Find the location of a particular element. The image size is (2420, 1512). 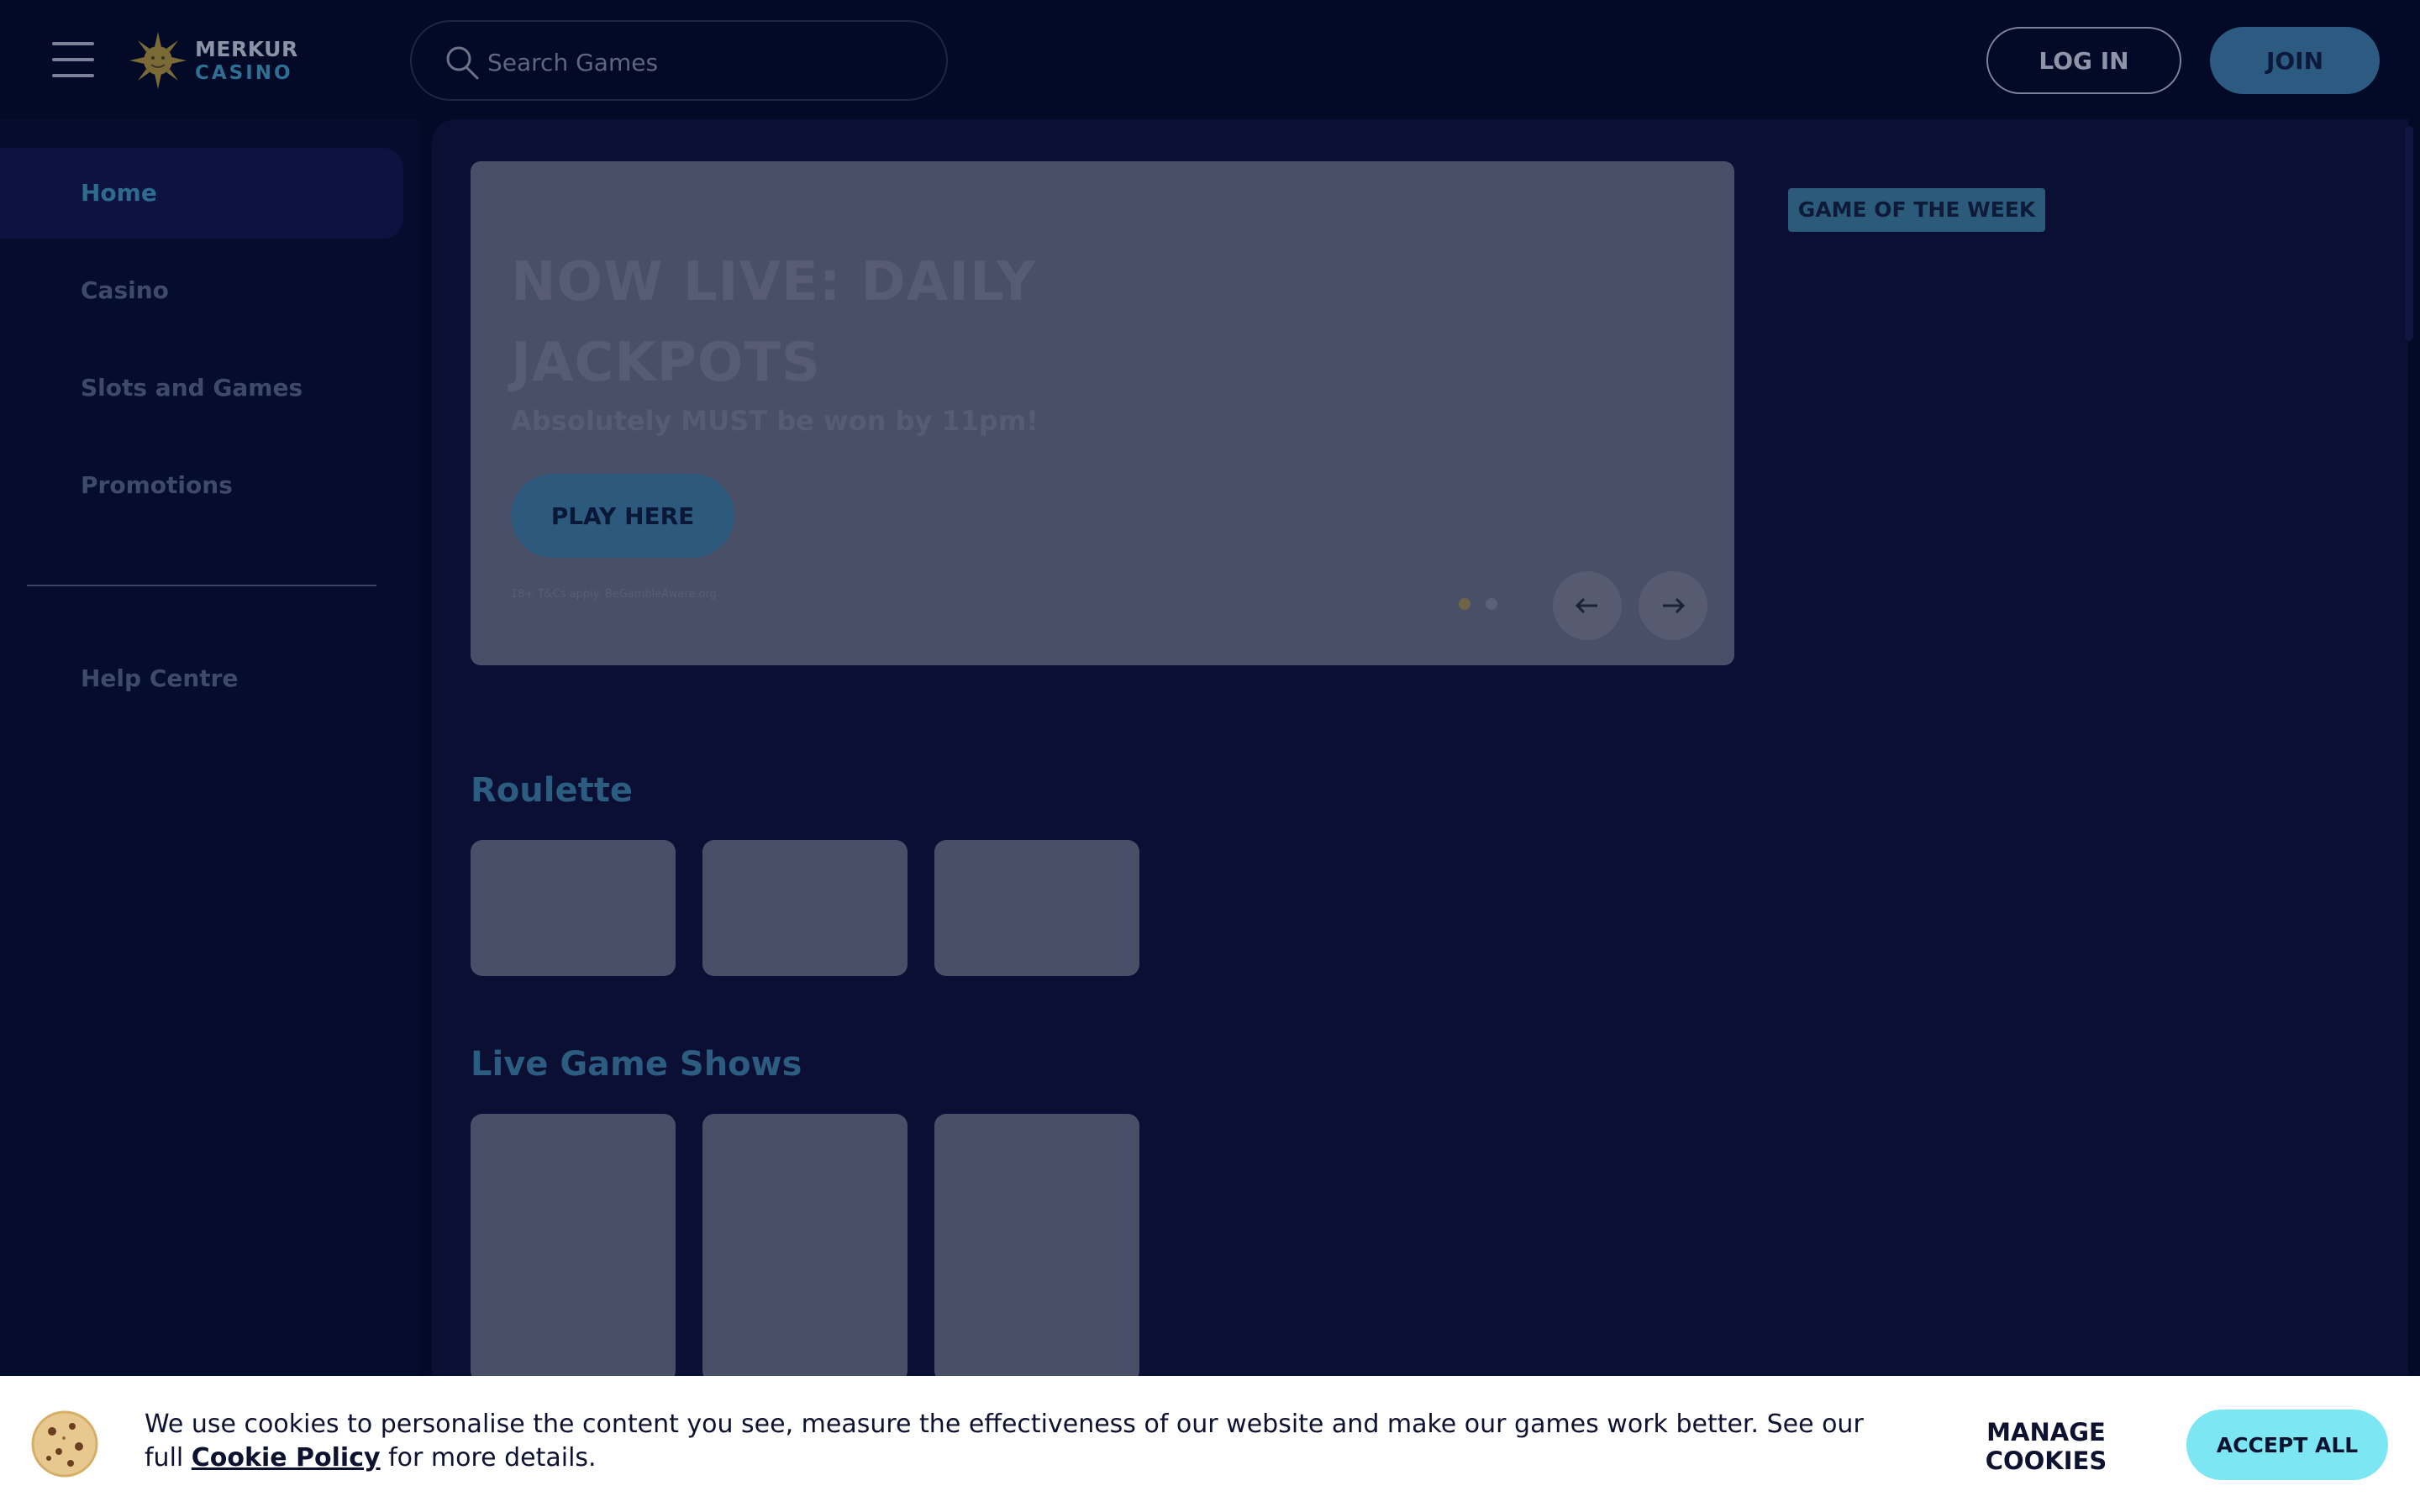

carousel-next-button is located at coordinates (1673, 605).